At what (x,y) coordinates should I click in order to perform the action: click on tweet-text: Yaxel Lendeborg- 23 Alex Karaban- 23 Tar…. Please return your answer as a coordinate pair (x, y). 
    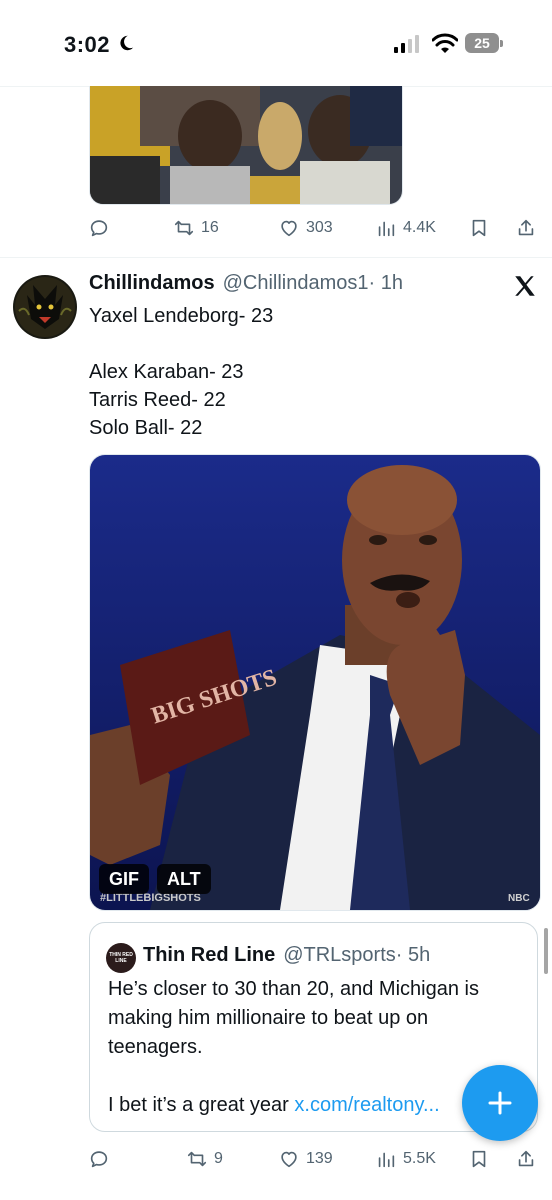
    Looking at the image, I should click on (181, 372).